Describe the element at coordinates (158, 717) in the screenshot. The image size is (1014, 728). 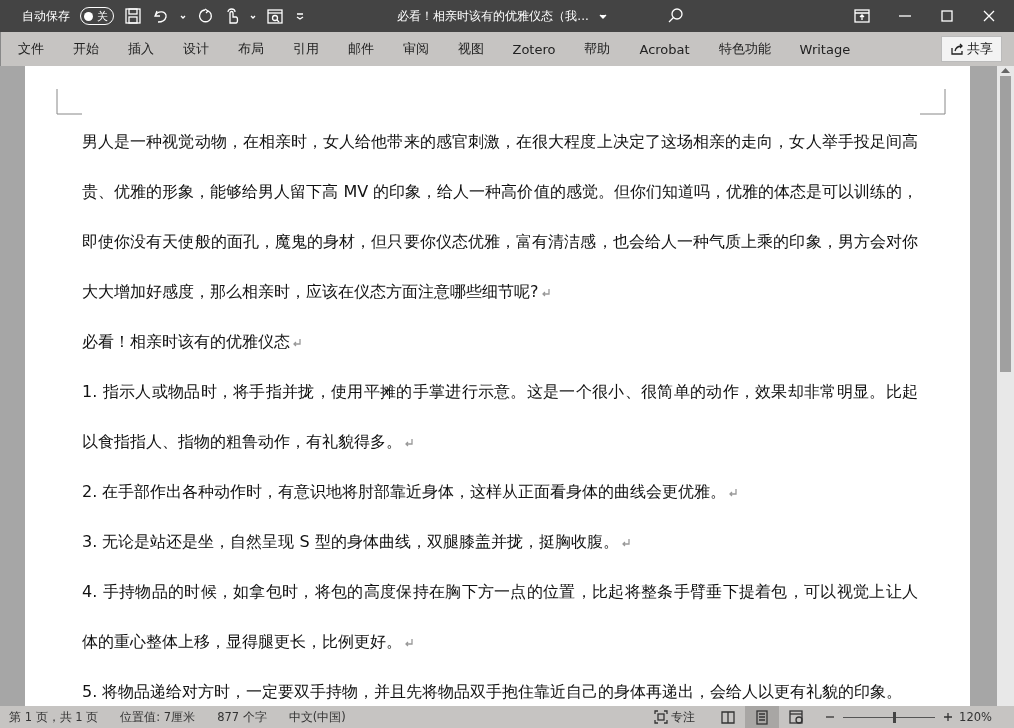
I see `position-value: 位置值: 7厘米` at that location.